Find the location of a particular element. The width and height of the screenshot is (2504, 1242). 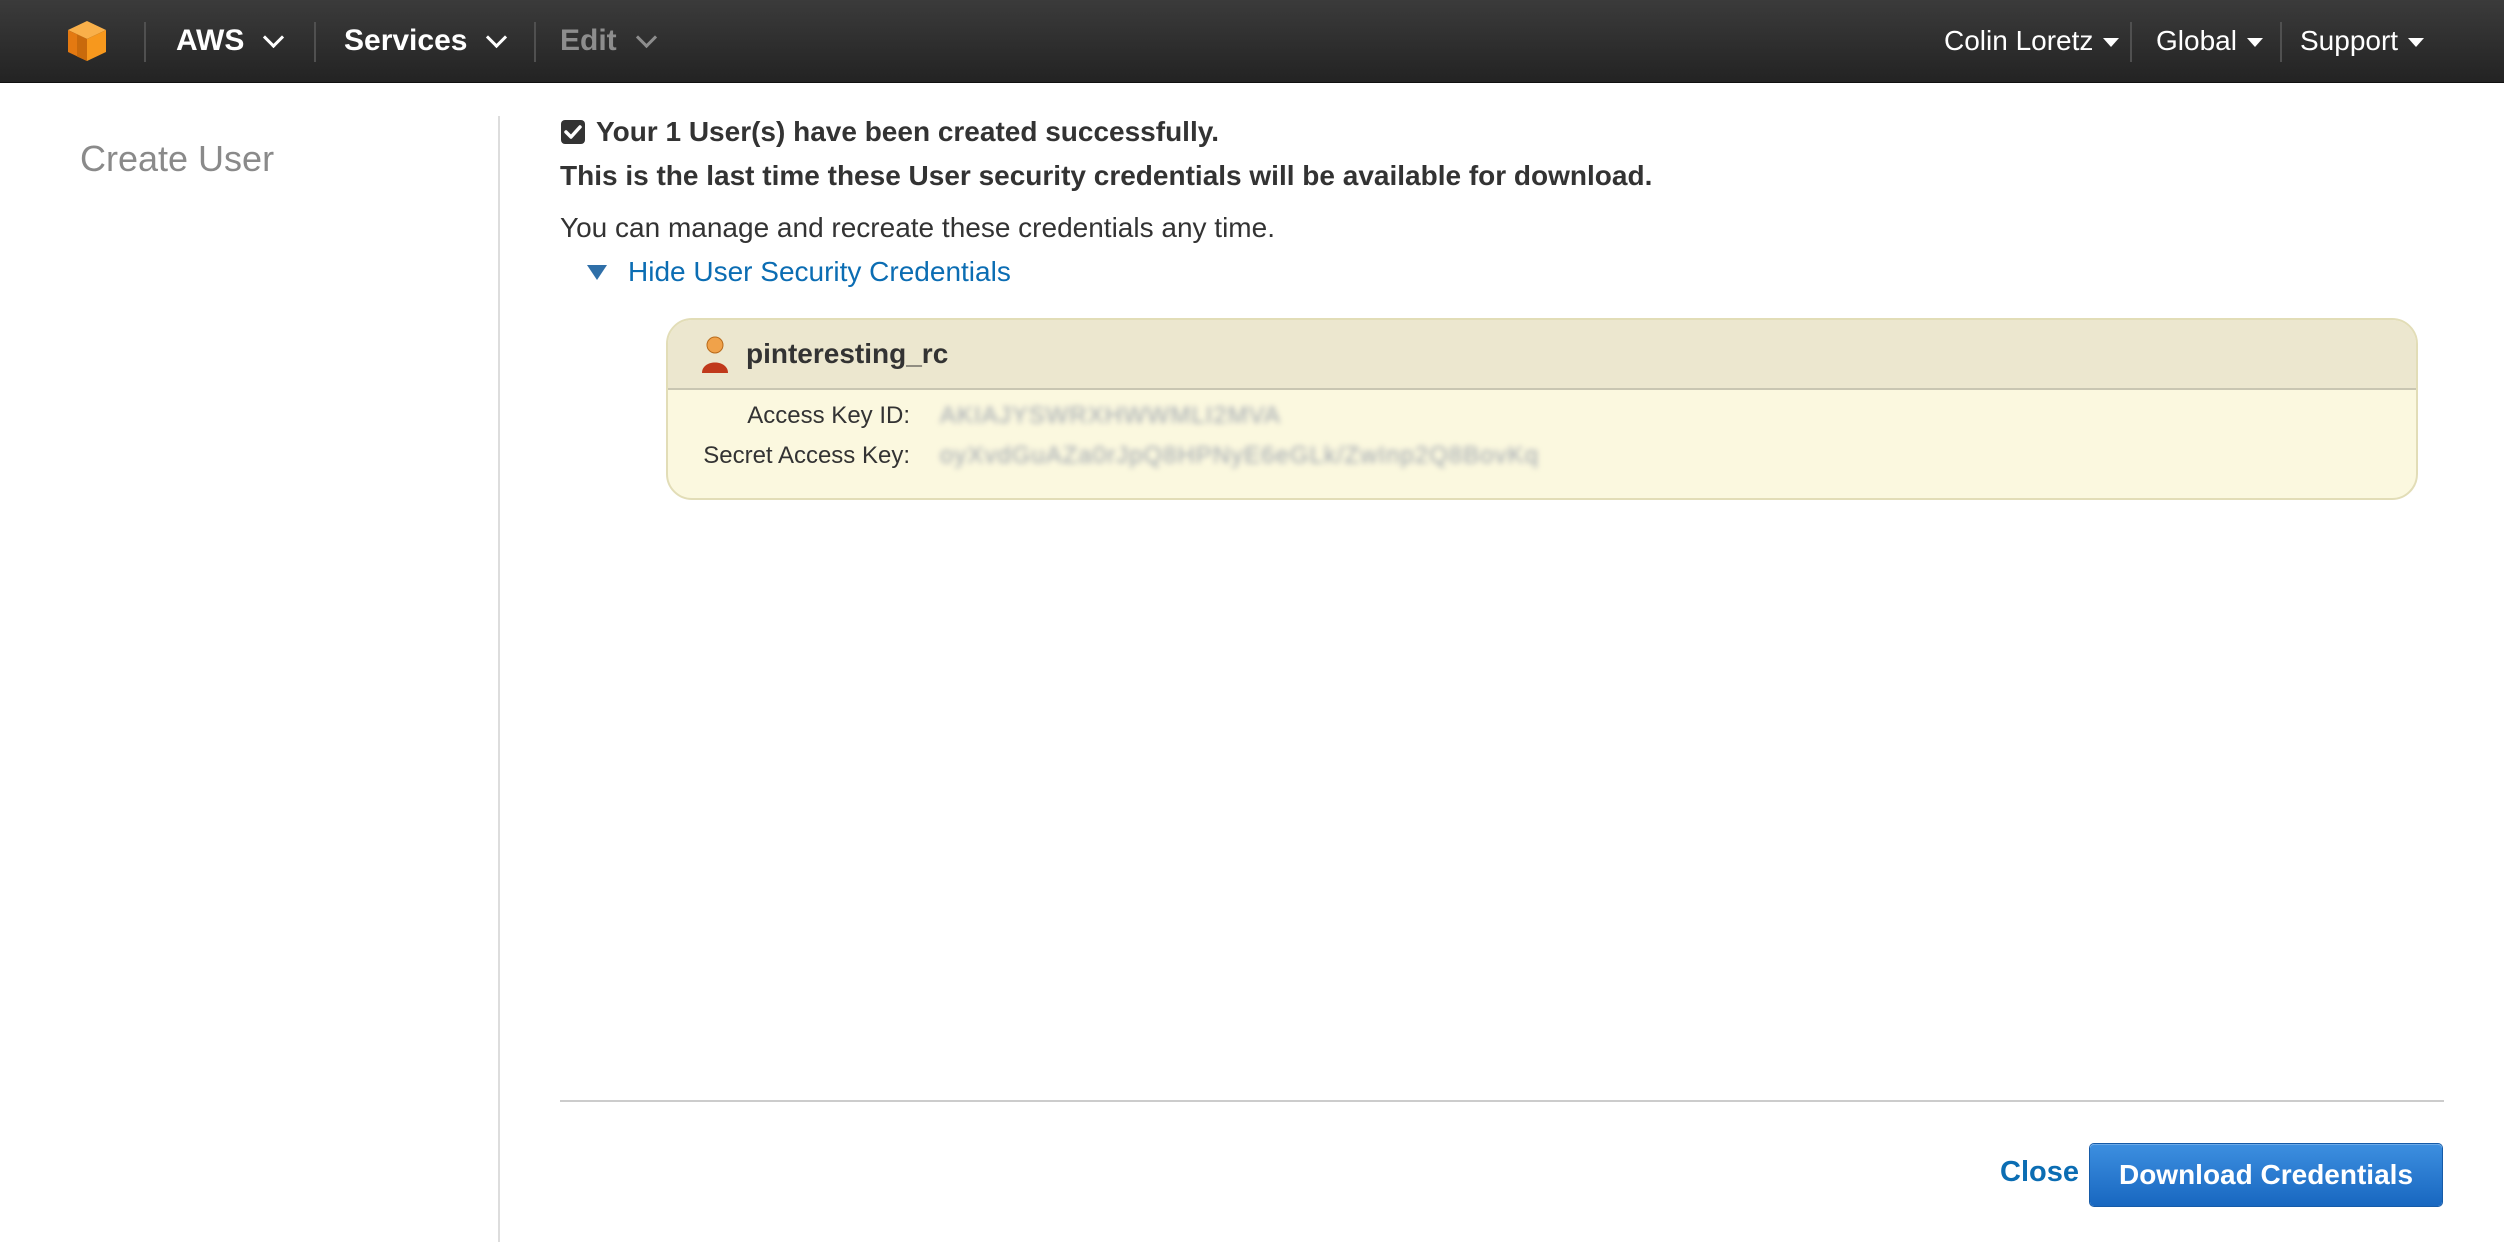

access-key-label: Access Key ID: is located at coordinates (828, 415).